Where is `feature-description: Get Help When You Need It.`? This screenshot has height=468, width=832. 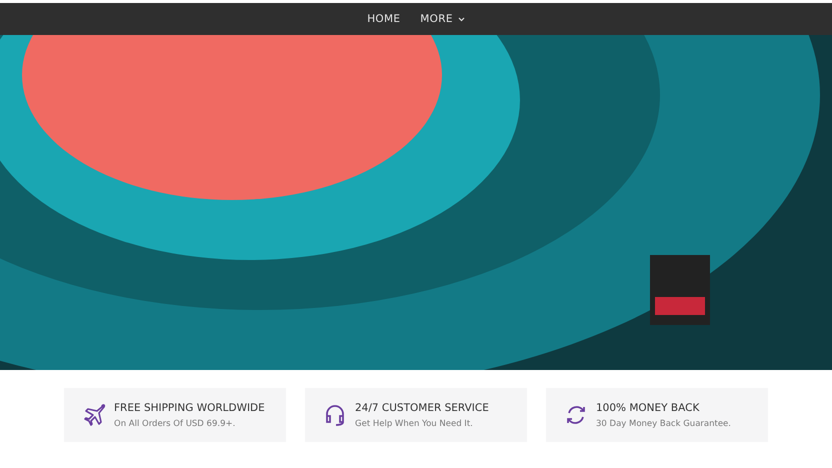 feature-description: Get Help When You Need It. is located at coordinates (414, 423).